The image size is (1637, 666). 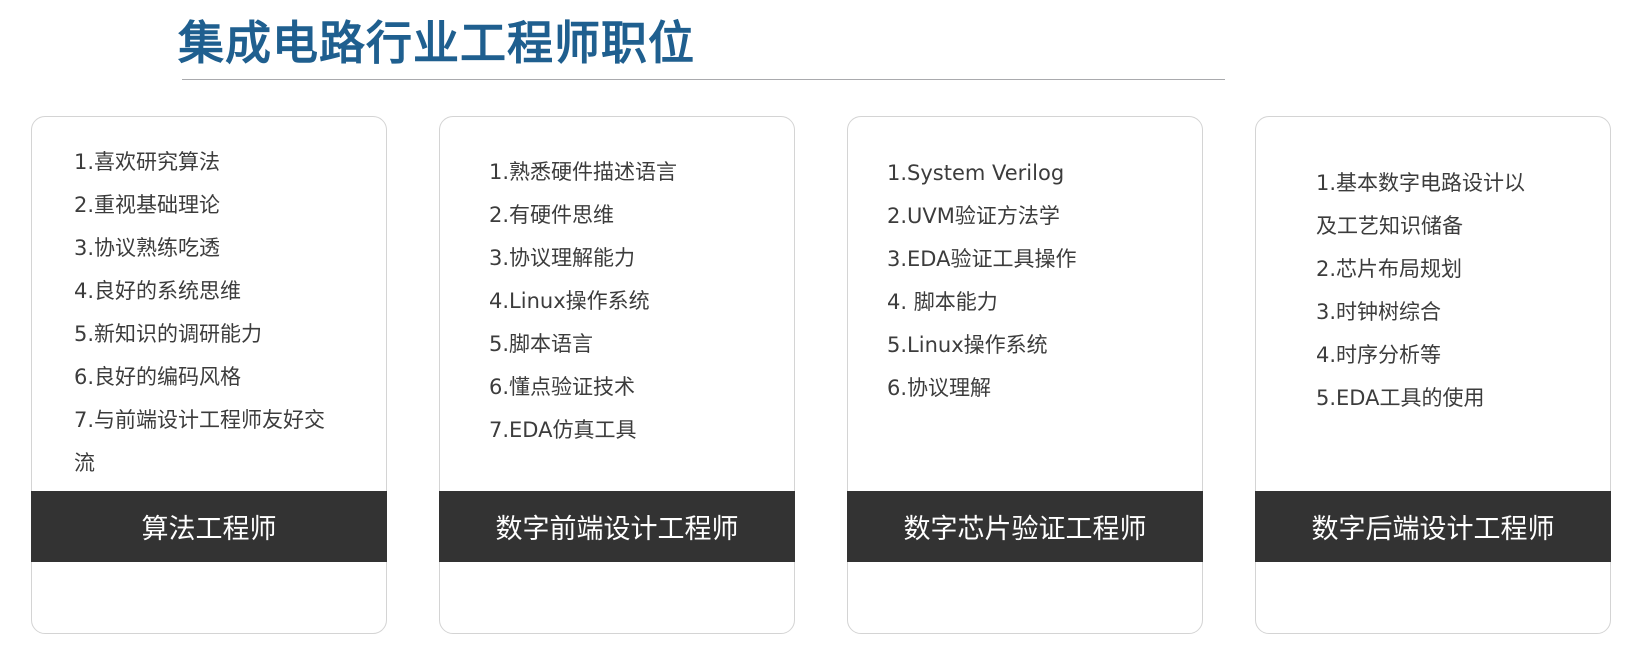 What do you see at coordinates (1379, 312) in the screenshot?
I see `list-item: 3.时钟树综合` at bounding box center [1379, 312].